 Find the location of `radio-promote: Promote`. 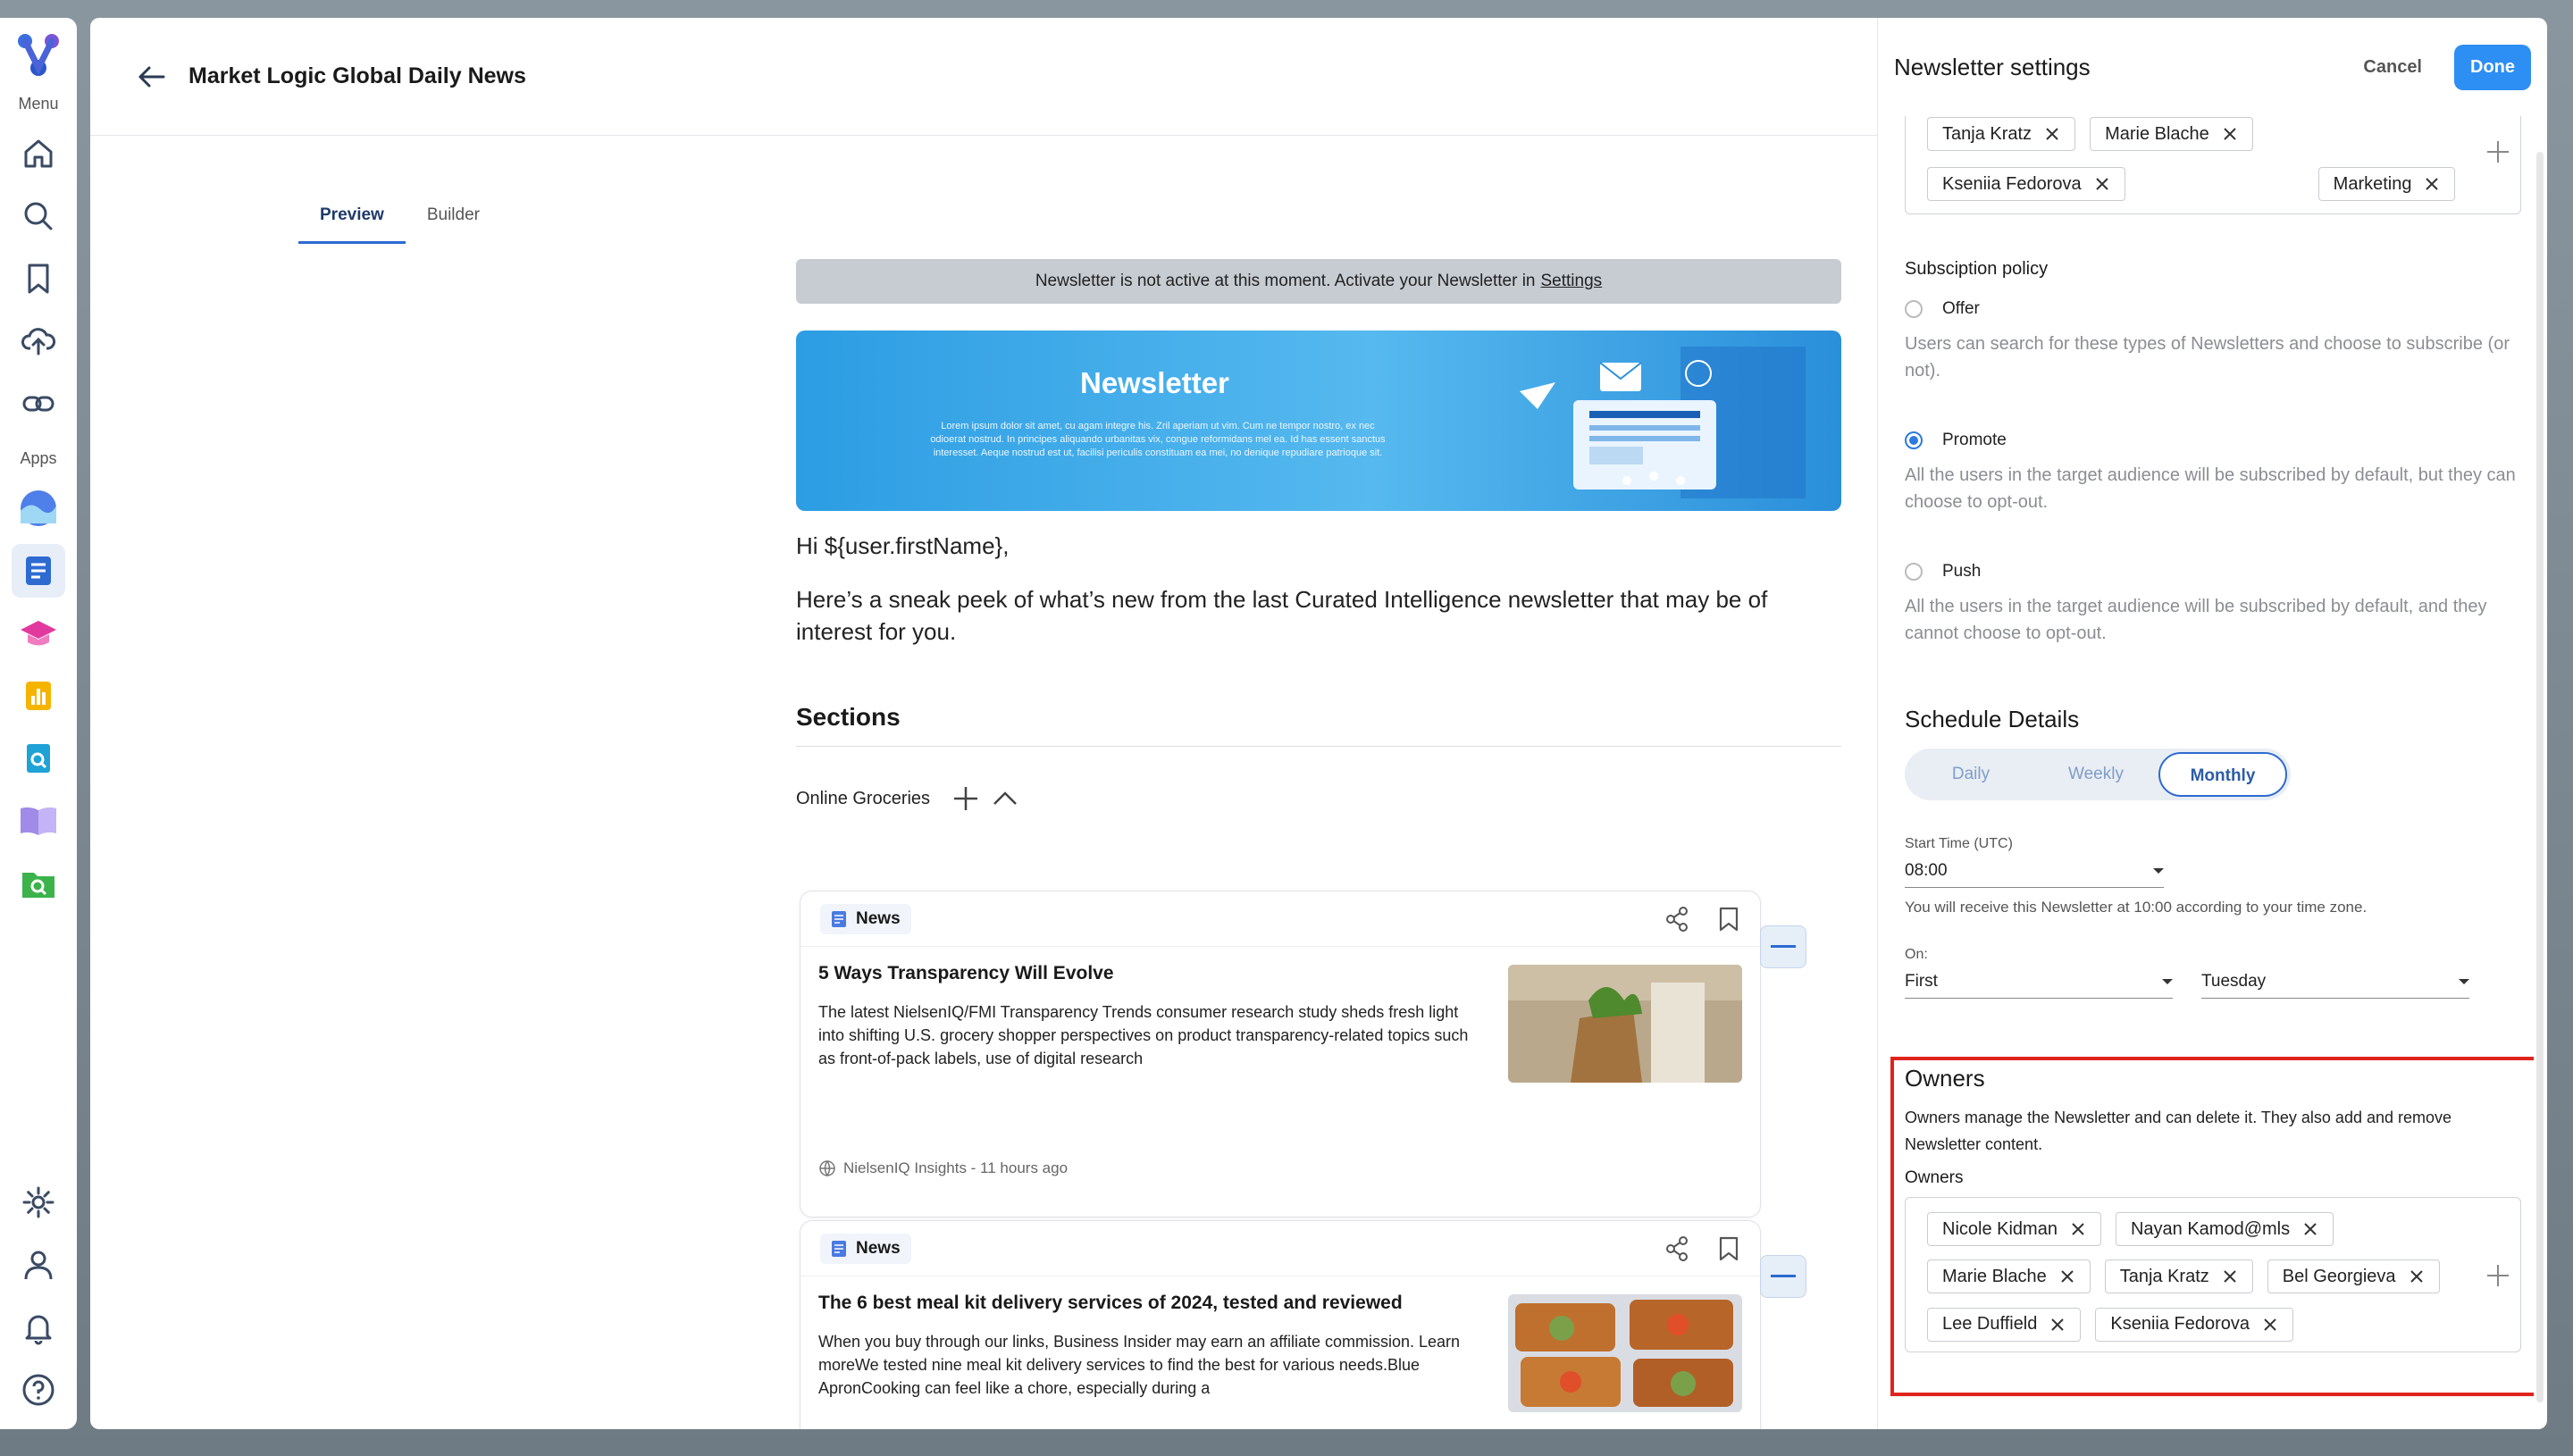

radio-promote: Promote is located at coordinates (1956, 440).